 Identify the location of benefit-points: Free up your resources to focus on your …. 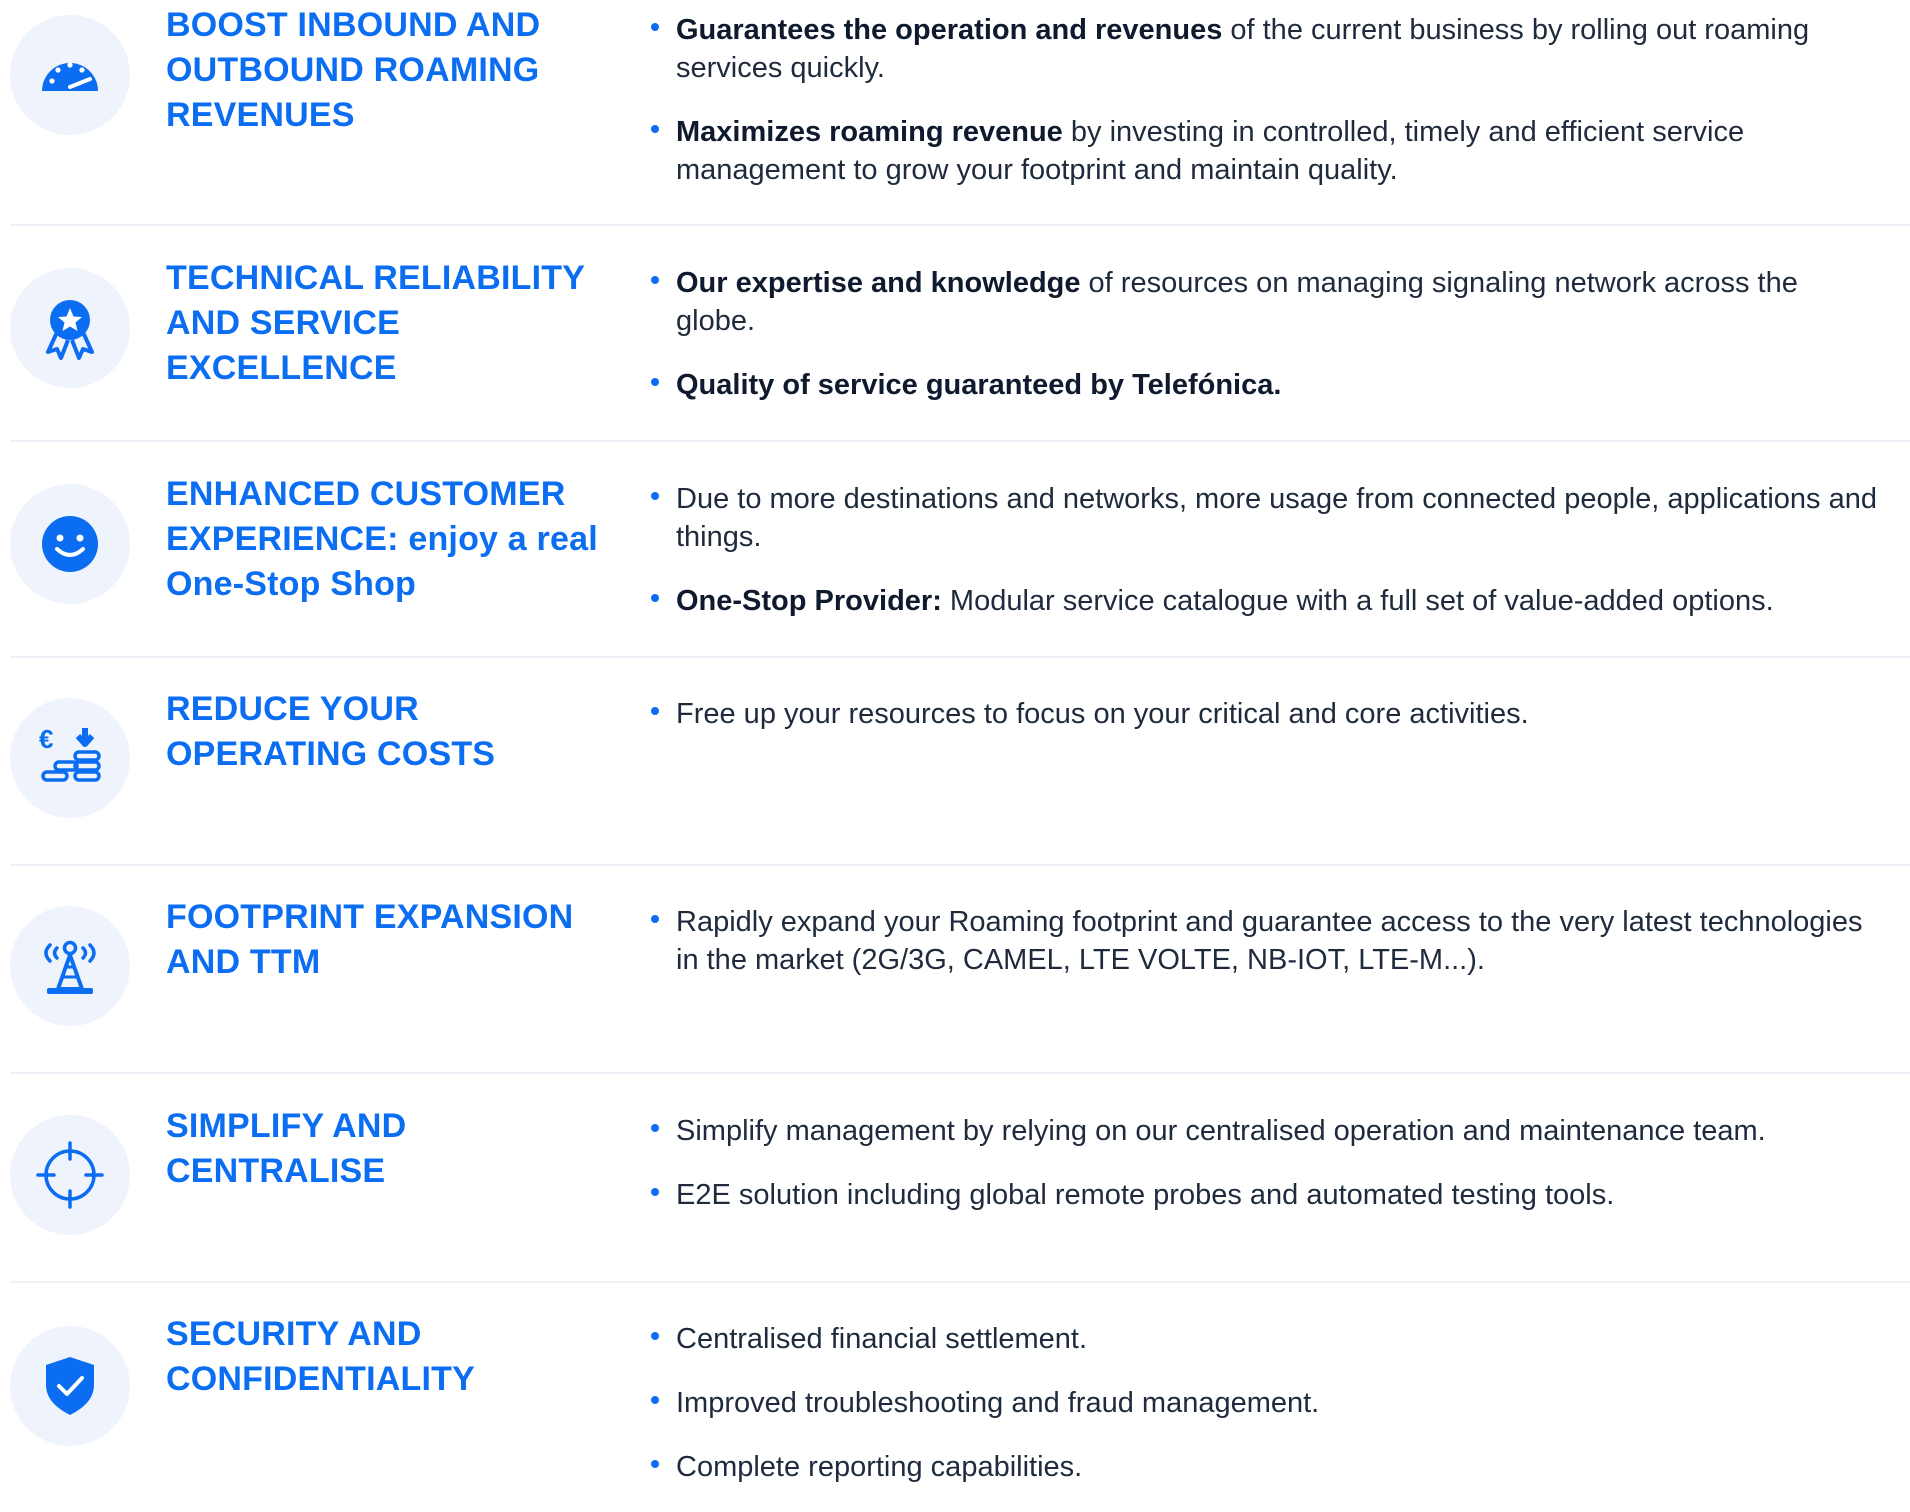
(1265, 727).